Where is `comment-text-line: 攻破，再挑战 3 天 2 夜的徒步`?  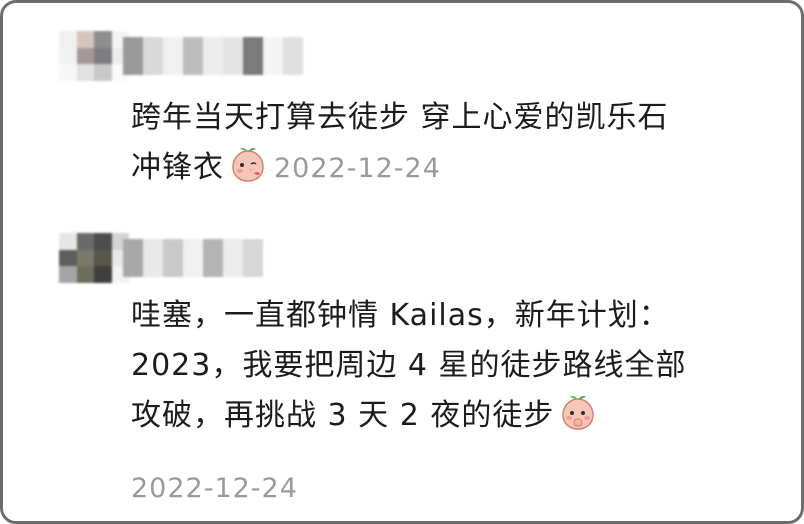
comment-text-line: 攻破，再挑战 3 天 2 夜的徒步 is located at coordinates (343, 415).